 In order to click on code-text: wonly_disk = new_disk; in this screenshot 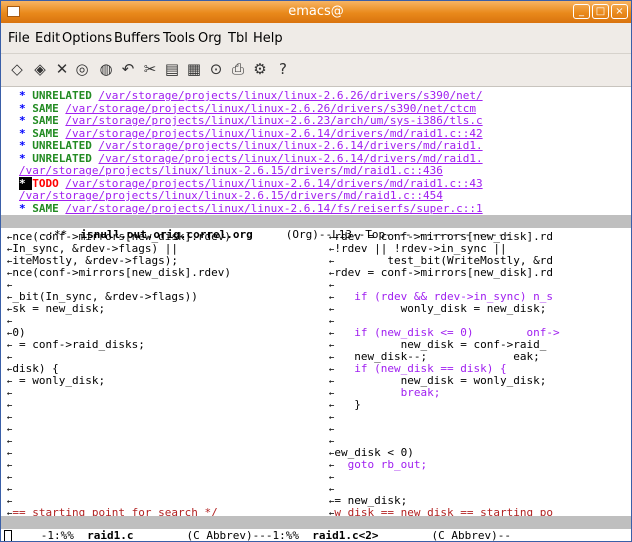, I will do `click(440, 308)`.